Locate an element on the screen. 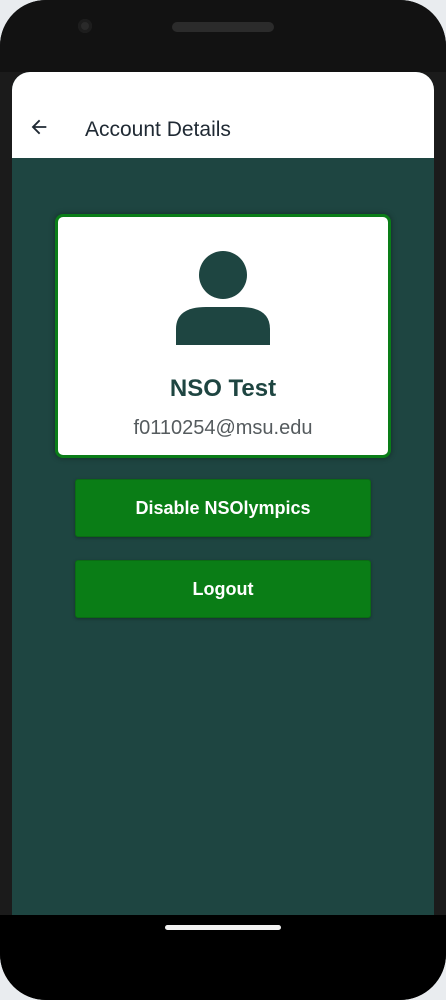  disable-nsolympics-label: Disable NSOlympics is located at coordinates (223, 507).